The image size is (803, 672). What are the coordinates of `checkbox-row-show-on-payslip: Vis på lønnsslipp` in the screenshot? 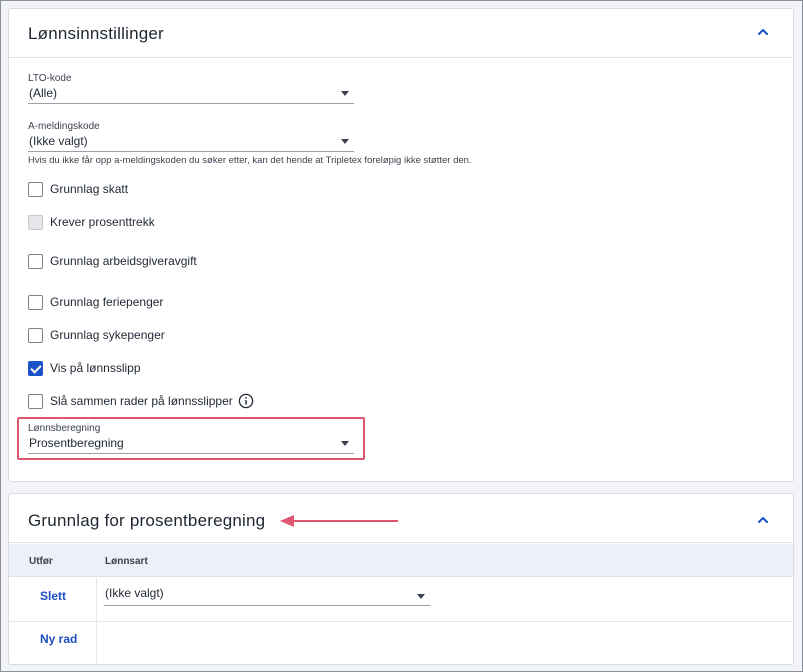 It's located at (84, 368).